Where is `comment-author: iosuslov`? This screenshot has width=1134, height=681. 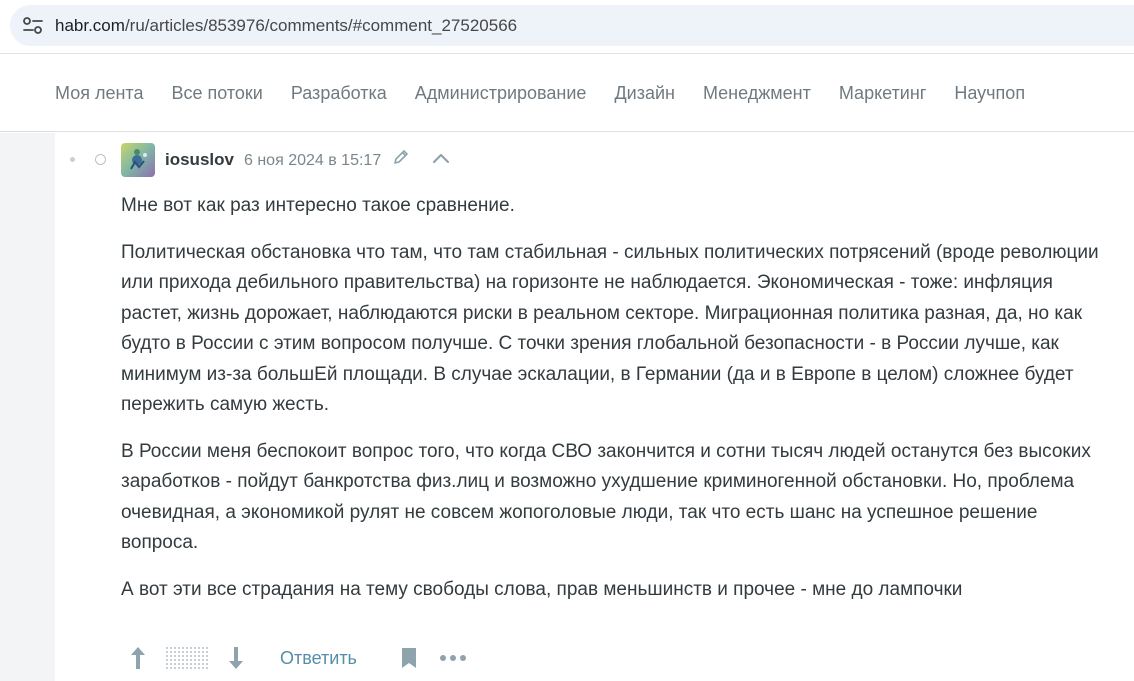
comment-author: iosuslov is located at coordinates (199, 160).